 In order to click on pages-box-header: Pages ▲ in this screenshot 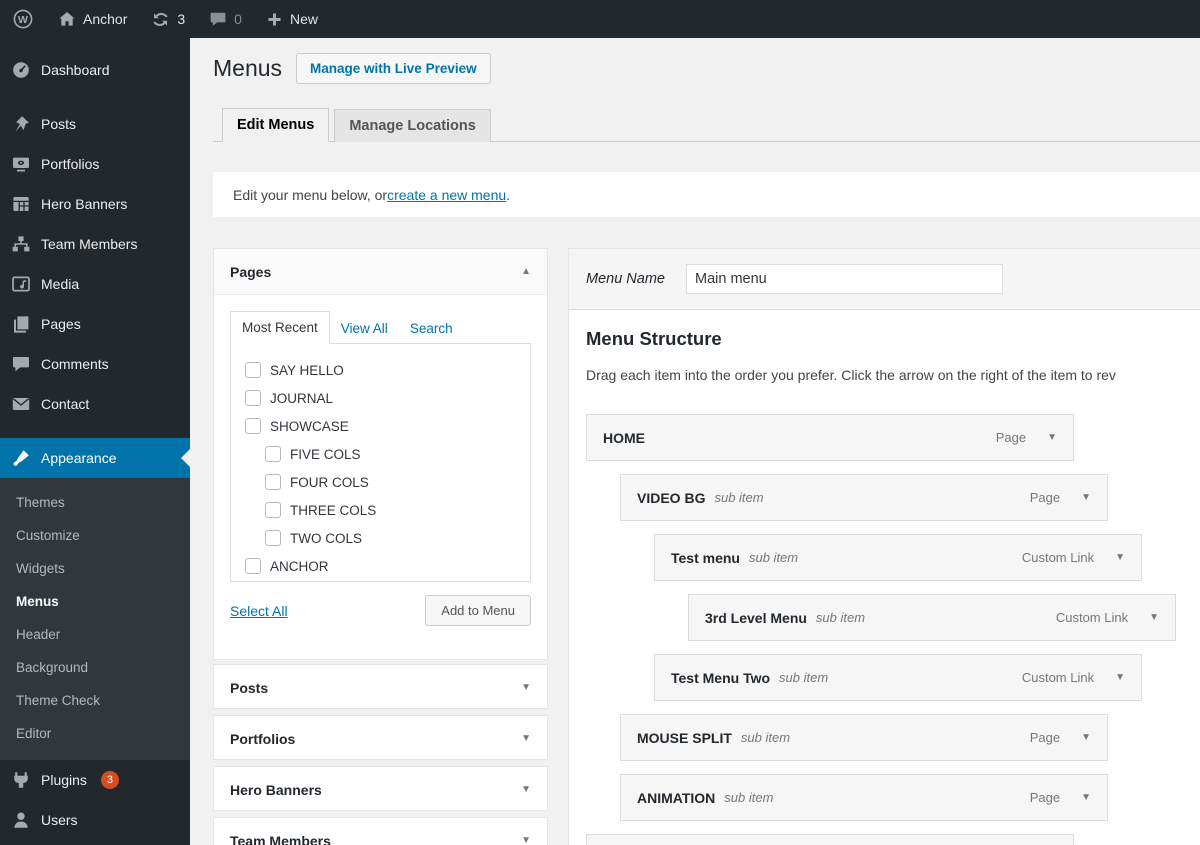, I will do `click(380, 272)`.